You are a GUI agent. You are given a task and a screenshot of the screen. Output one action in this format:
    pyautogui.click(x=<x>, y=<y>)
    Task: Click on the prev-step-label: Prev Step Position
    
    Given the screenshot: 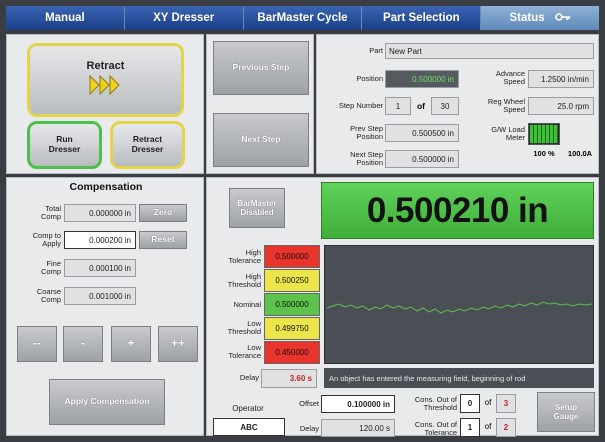 What is the action you would take?
    pyautogui.click(x=366, y=132)
    